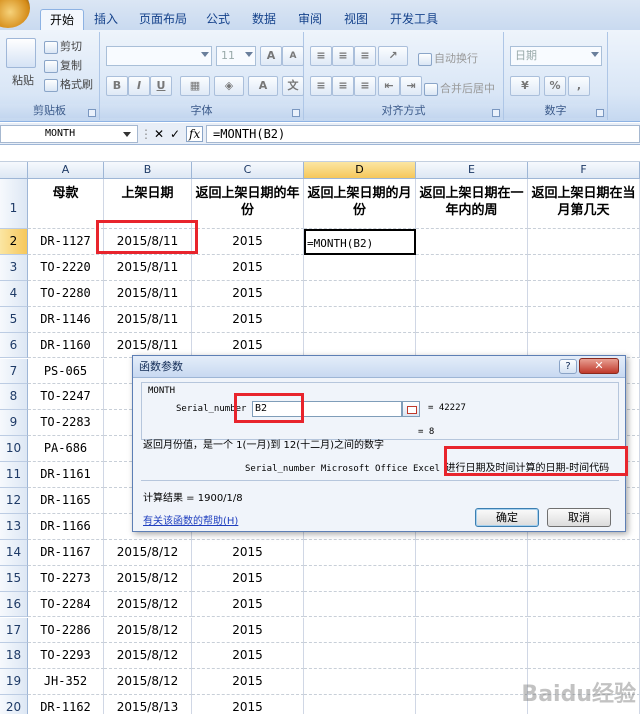 Image resolution: width=640 pixels, height=714 pixels. What do you see at coordinates (600, 113) in the screenshot?
I see `number-launcher-icon` at bounding box center [600, 113].